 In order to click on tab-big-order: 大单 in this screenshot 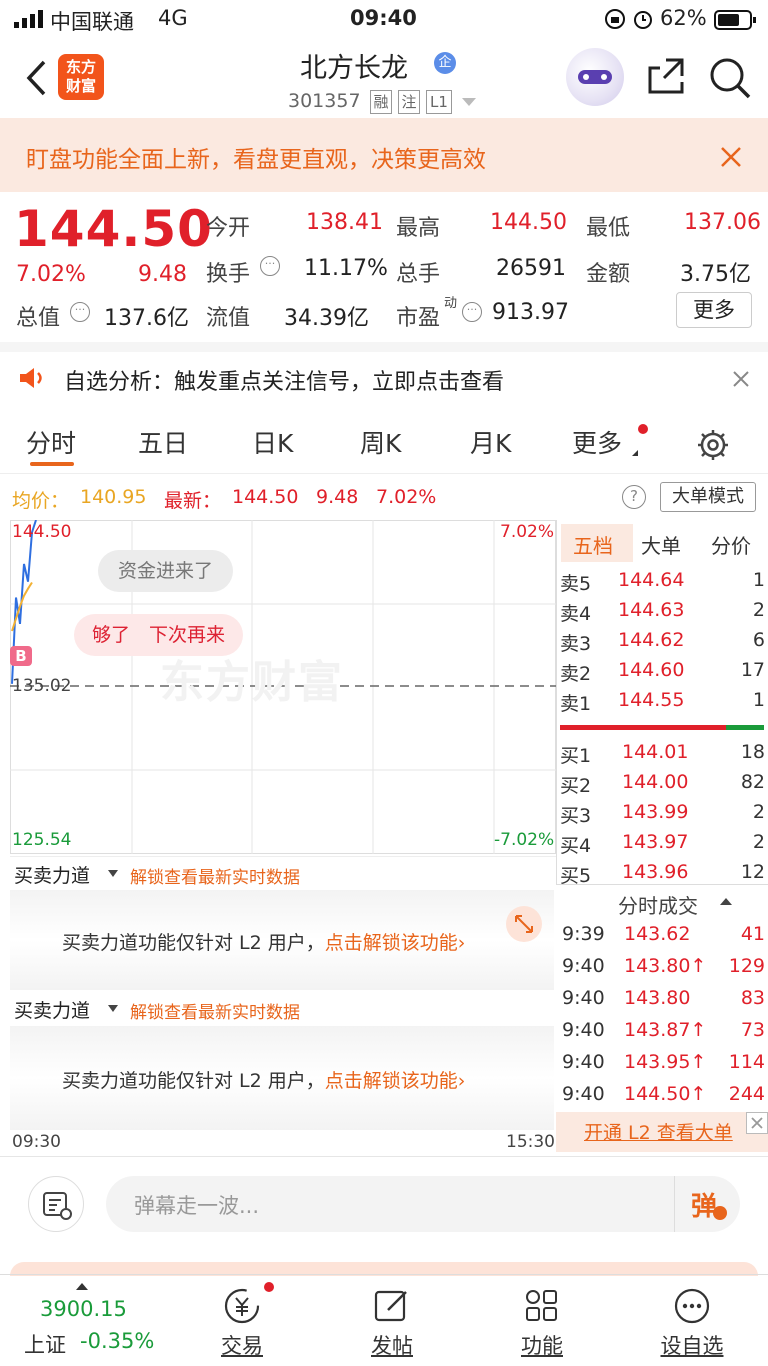, I will do `click(661, 544)`.